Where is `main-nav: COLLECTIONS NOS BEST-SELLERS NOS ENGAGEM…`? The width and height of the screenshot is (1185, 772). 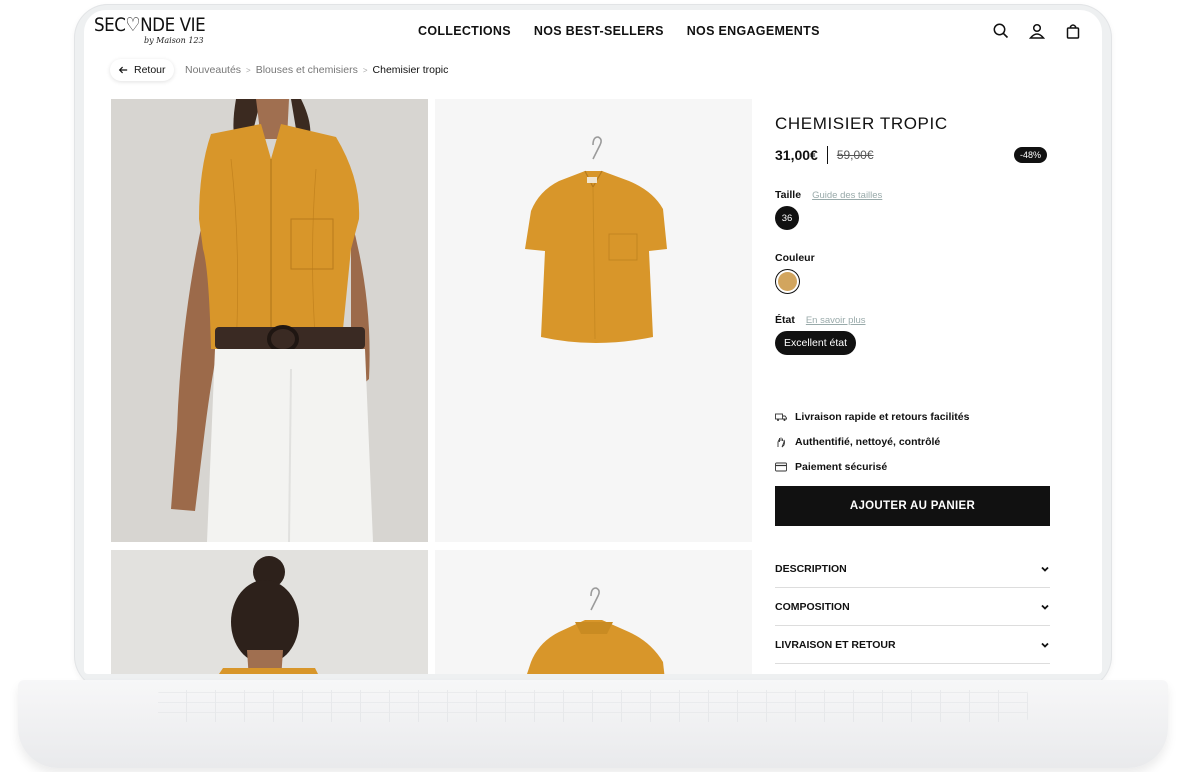 main-nav: COLLECTIONS NOS BEST-SELLERS NOS ENGAGEM… is located at coordinates (619, 31).